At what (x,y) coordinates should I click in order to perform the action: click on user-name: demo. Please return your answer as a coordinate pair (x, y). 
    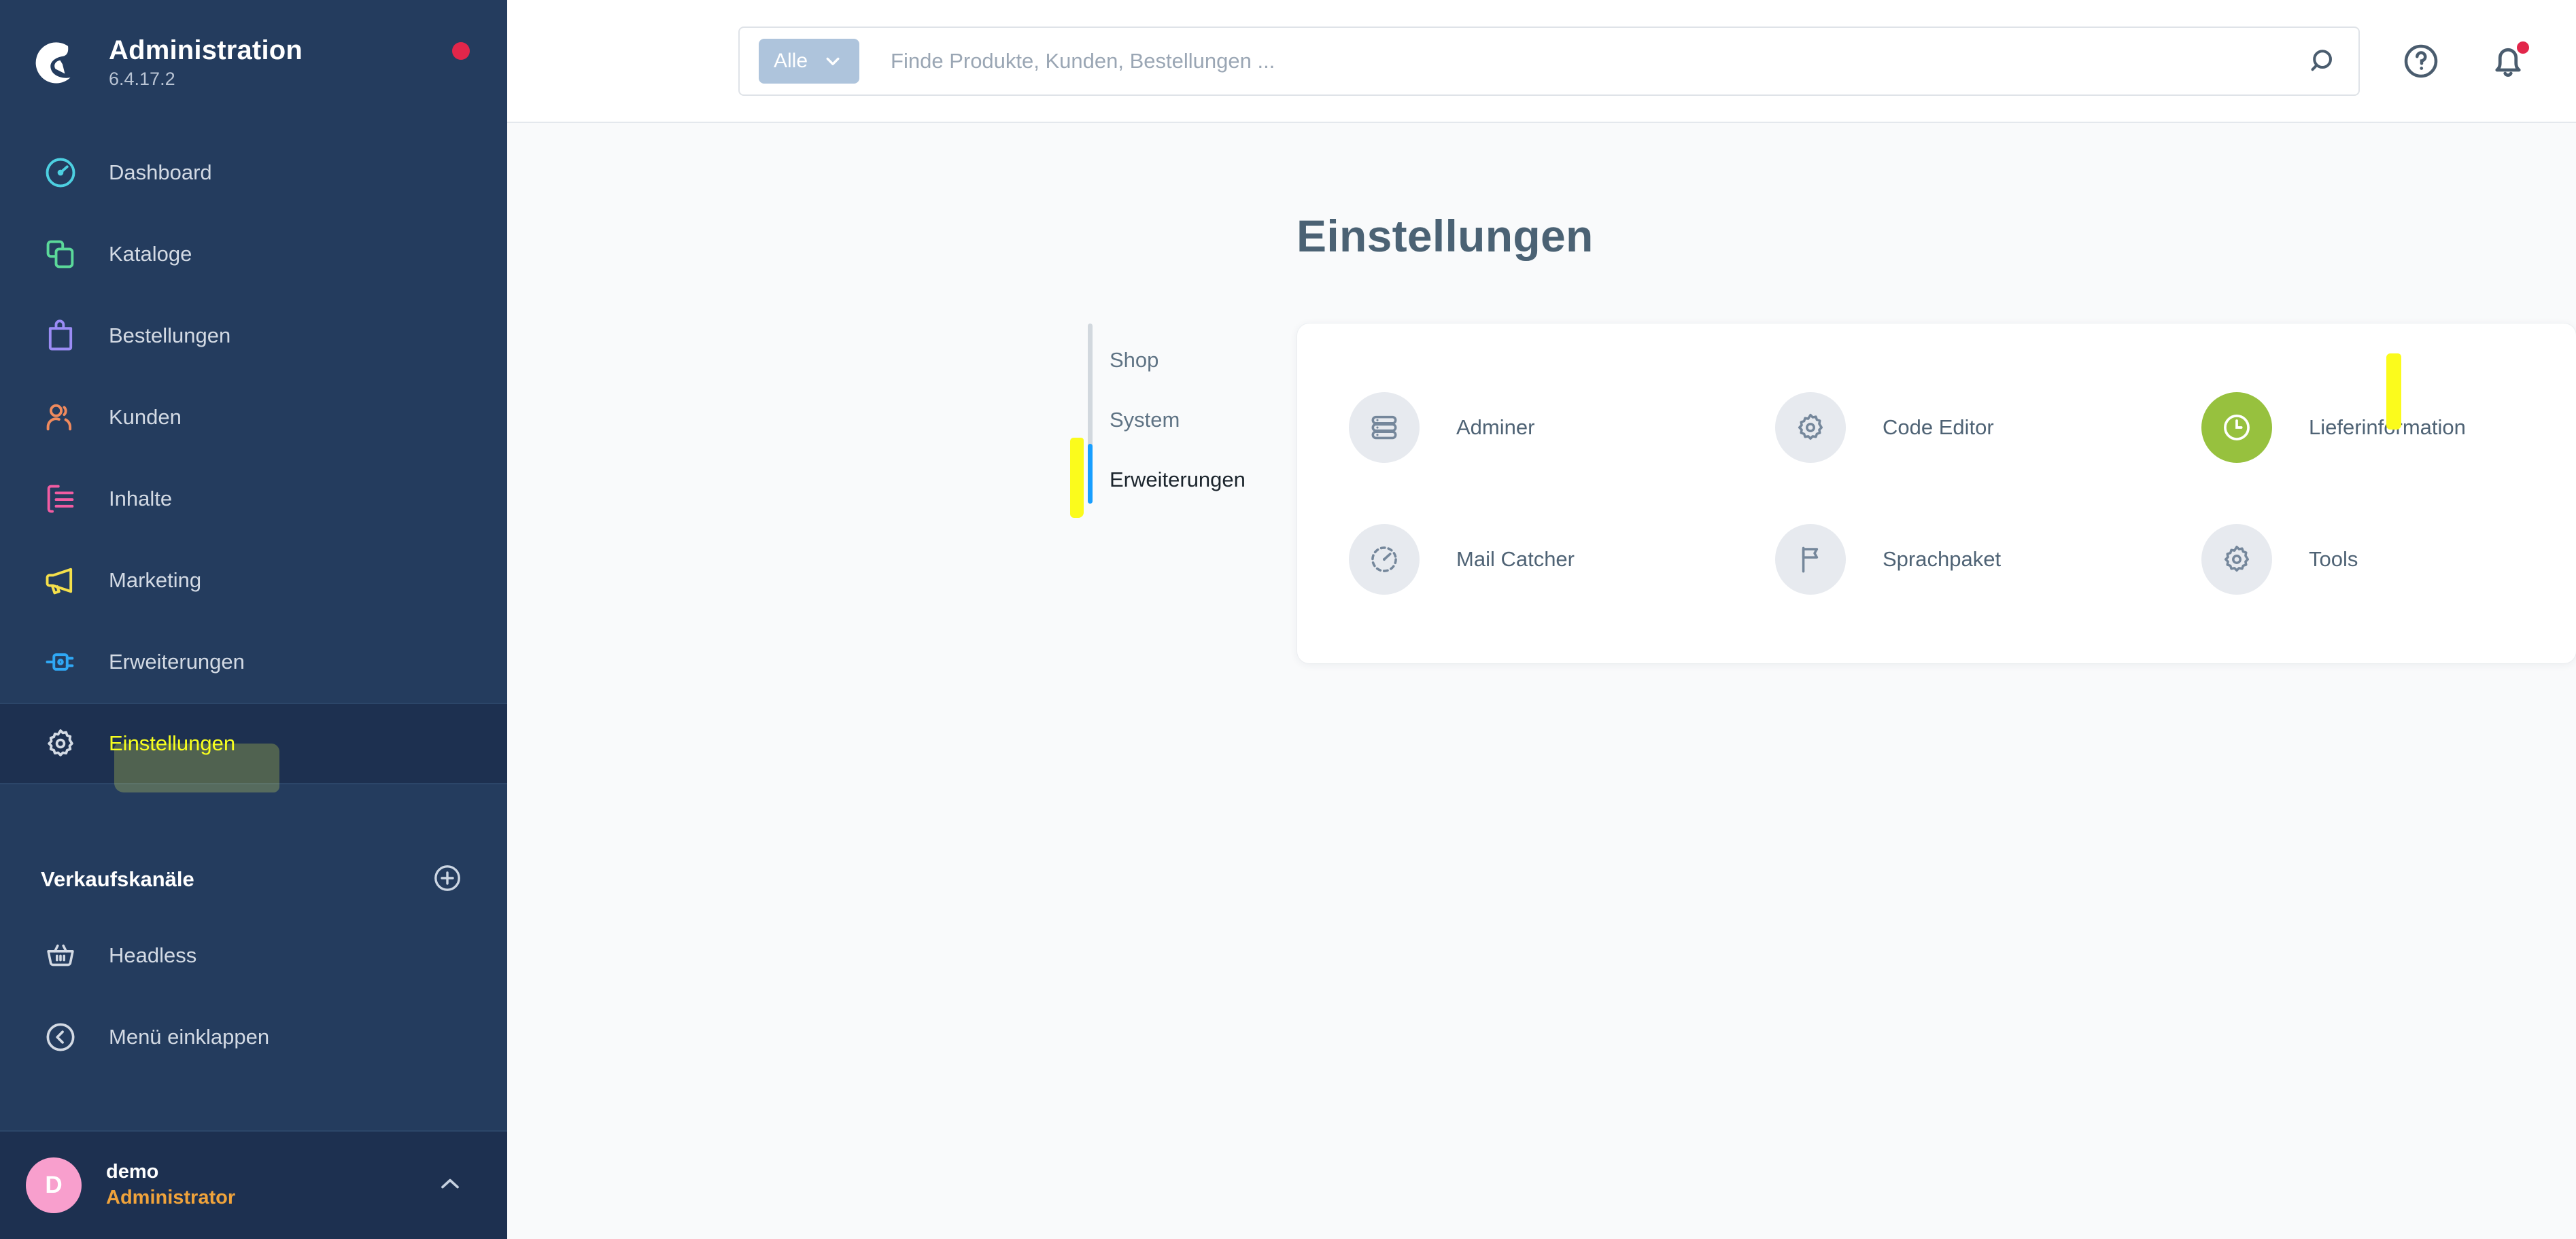
    Looking at the image, I should click on (132, 1172).